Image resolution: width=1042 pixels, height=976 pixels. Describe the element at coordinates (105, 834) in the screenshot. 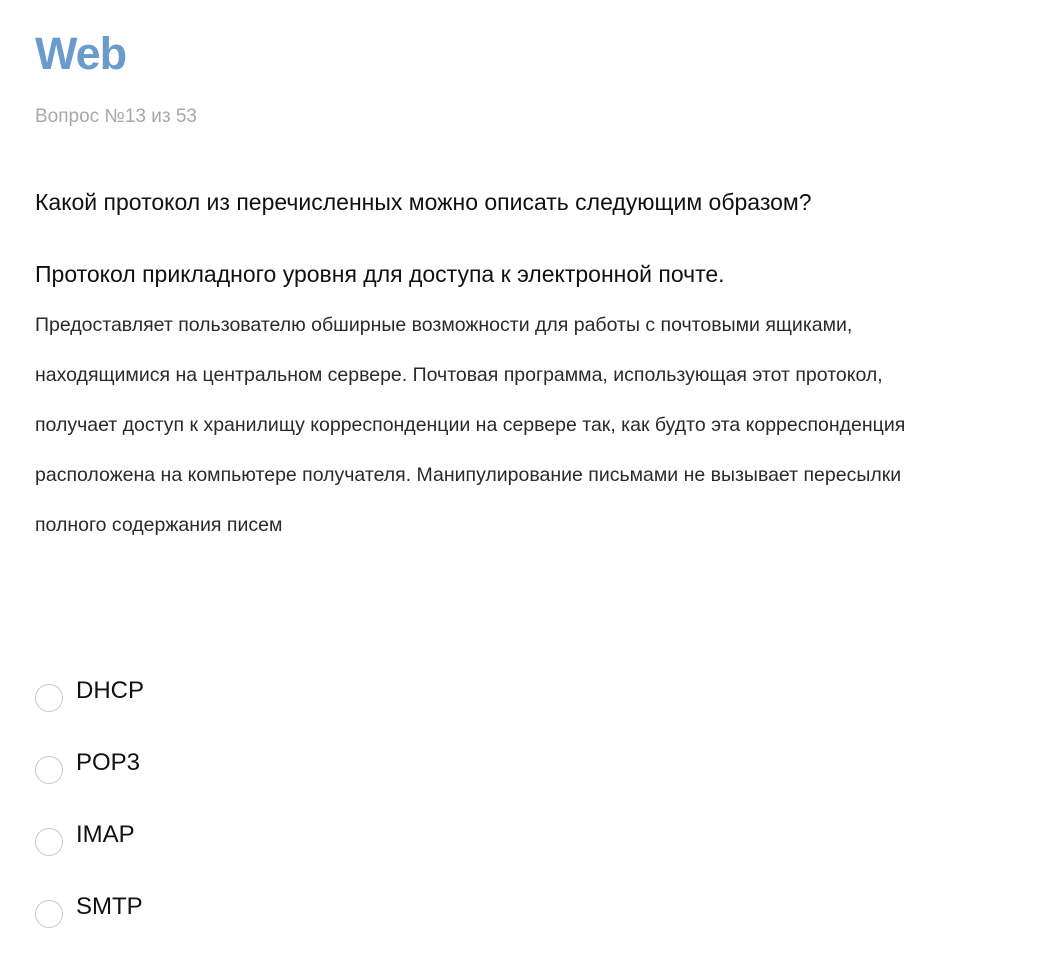

I see `answer-option-label: IMAP` at that location.